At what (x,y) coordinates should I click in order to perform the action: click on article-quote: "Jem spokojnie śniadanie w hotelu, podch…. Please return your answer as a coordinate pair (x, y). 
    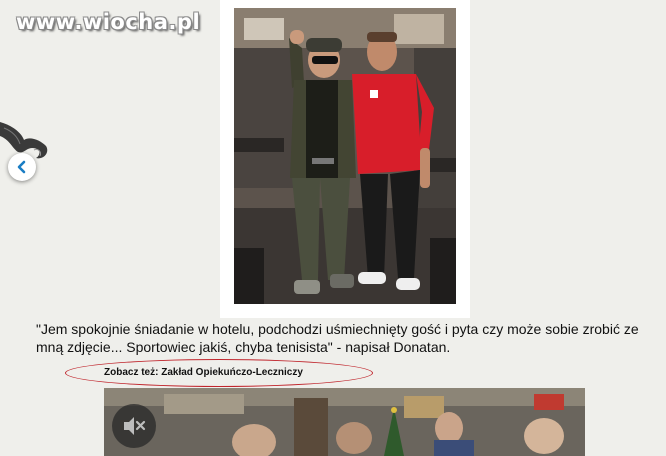
    Looking at the image, I should click on (337, 338).